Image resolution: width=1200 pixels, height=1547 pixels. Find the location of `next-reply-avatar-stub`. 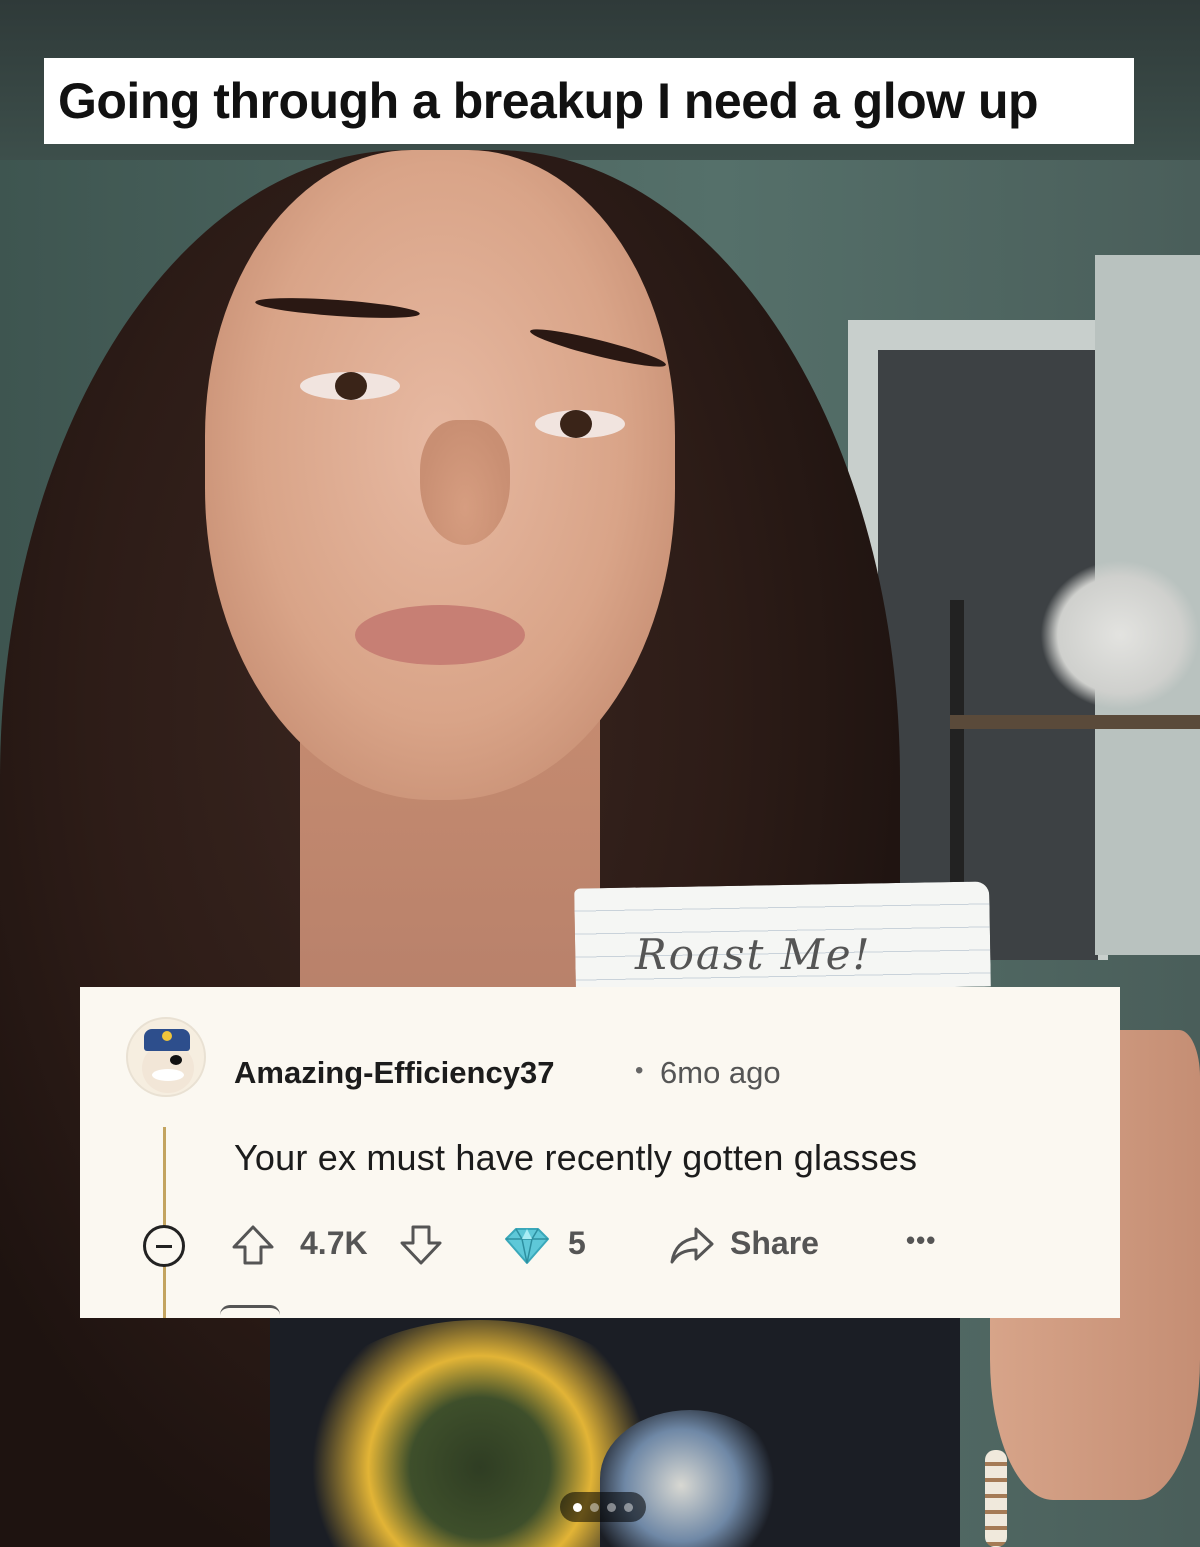

next-reply-avatar-stub is located at coordinates (250, 1311).